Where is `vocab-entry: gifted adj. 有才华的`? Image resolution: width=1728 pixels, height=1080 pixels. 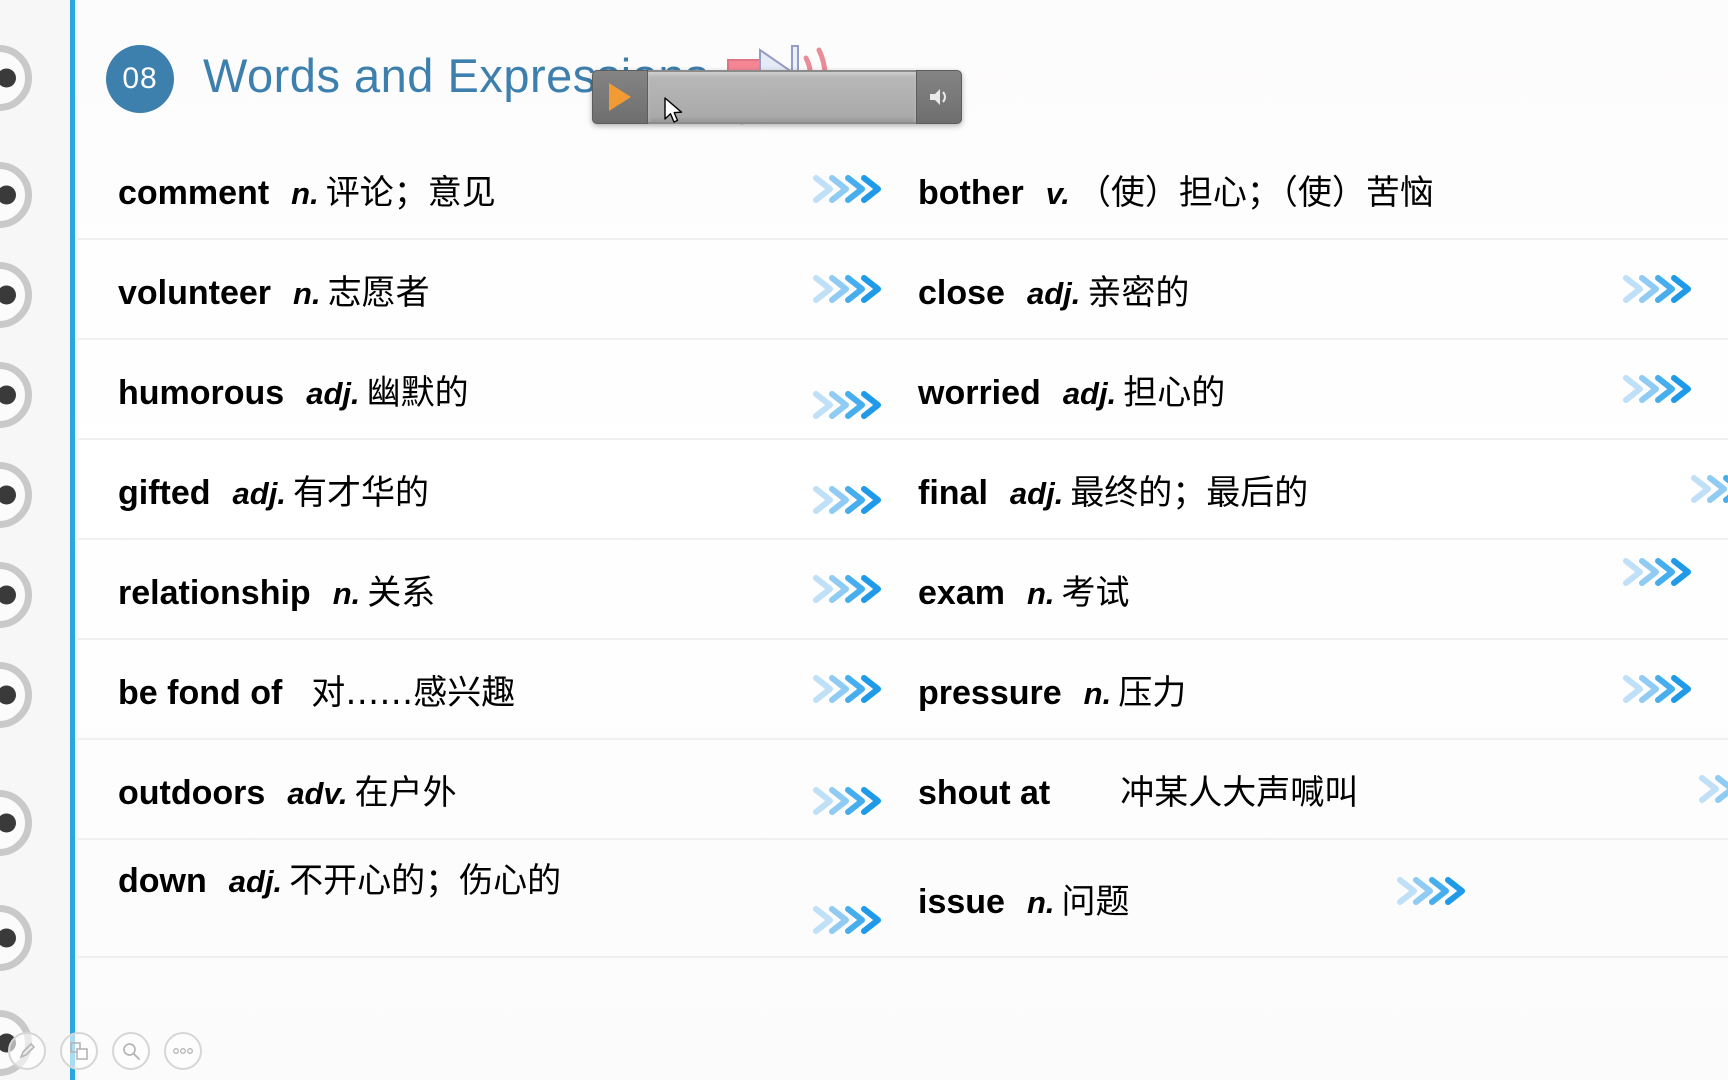 vocab-entry: gifted adj. 有才华的 is located at coordinates (273, 489).